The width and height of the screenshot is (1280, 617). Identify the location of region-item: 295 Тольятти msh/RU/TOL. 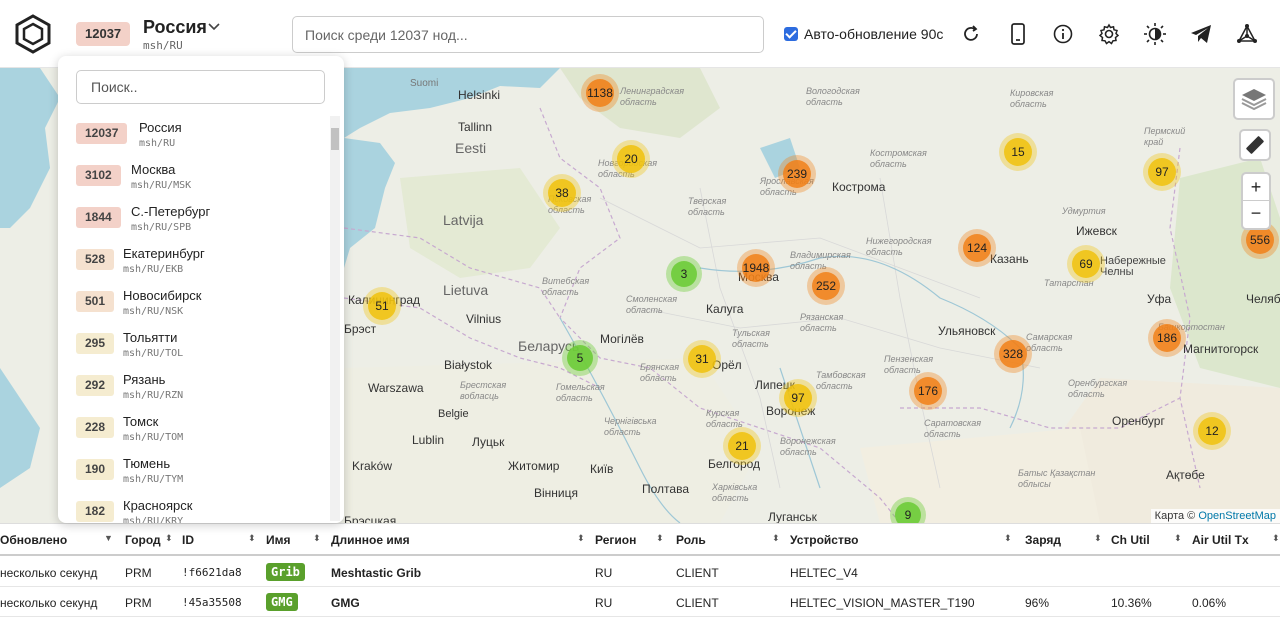
(201, 345).